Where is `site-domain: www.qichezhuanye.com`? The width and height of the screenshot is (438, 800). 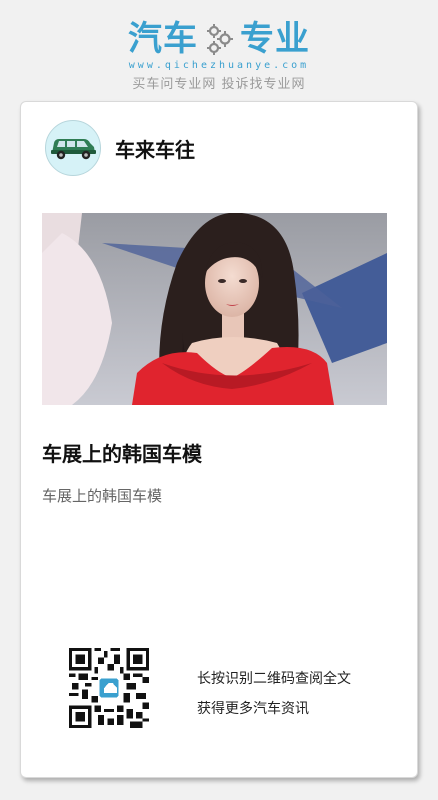 site-domain: www.qichezhuanye.com is located at coordinates (219, 65).